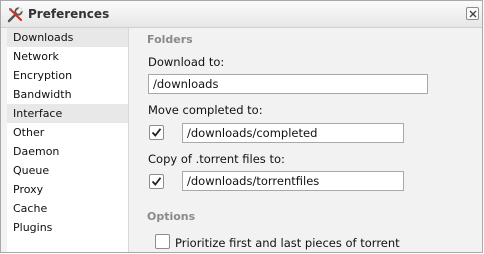  I want to click on download-to-label: Download to:, so click(186, 62).